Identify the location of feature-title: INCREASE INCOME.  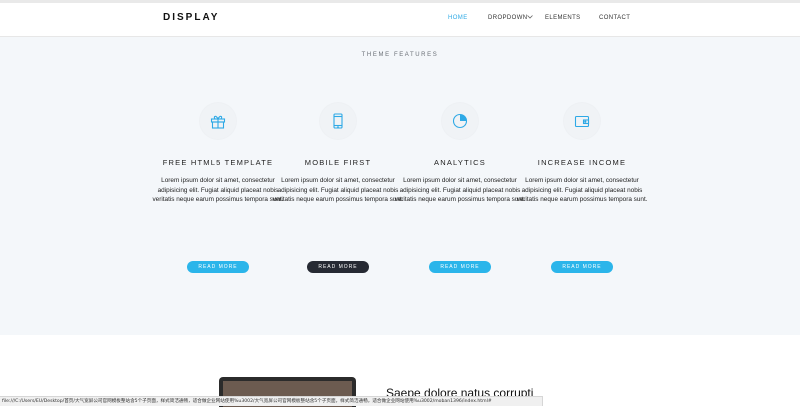
(582, 162).